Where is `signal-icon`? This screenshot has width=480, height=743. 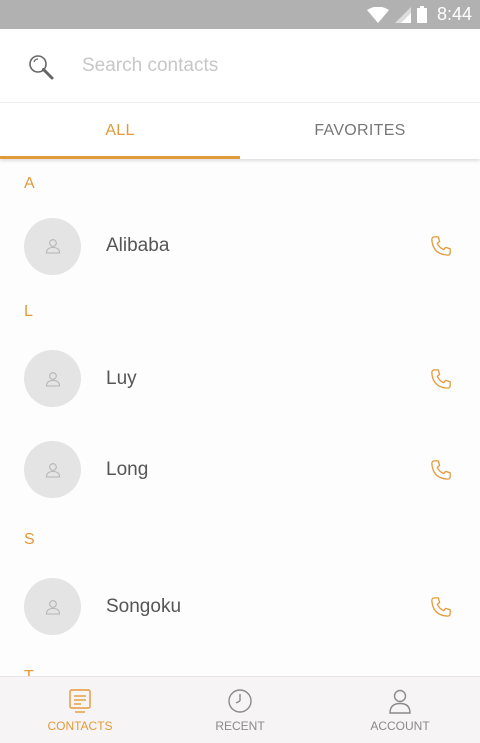 signal-icon is located at coordinates (402, 14).